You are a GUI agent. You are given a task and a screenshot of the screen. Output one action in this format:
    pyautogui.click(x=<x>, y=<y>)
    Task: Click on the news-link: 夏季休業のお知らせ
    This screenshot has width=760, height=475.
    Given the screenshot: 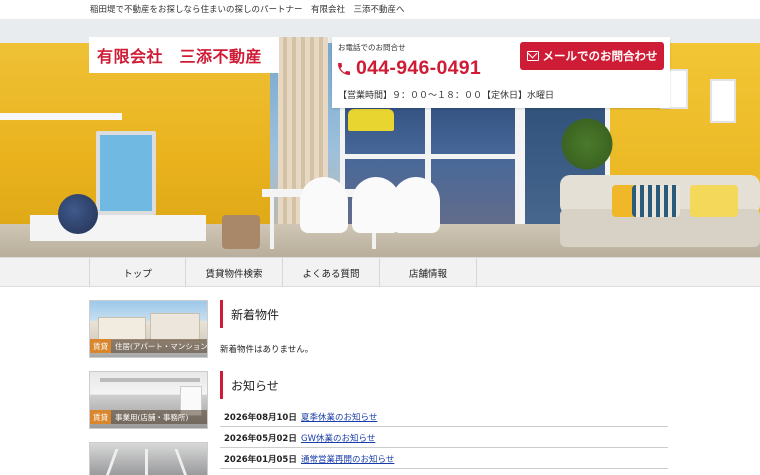 What is the action you would take?
    pyautogui.click(x=339, y=417)
    